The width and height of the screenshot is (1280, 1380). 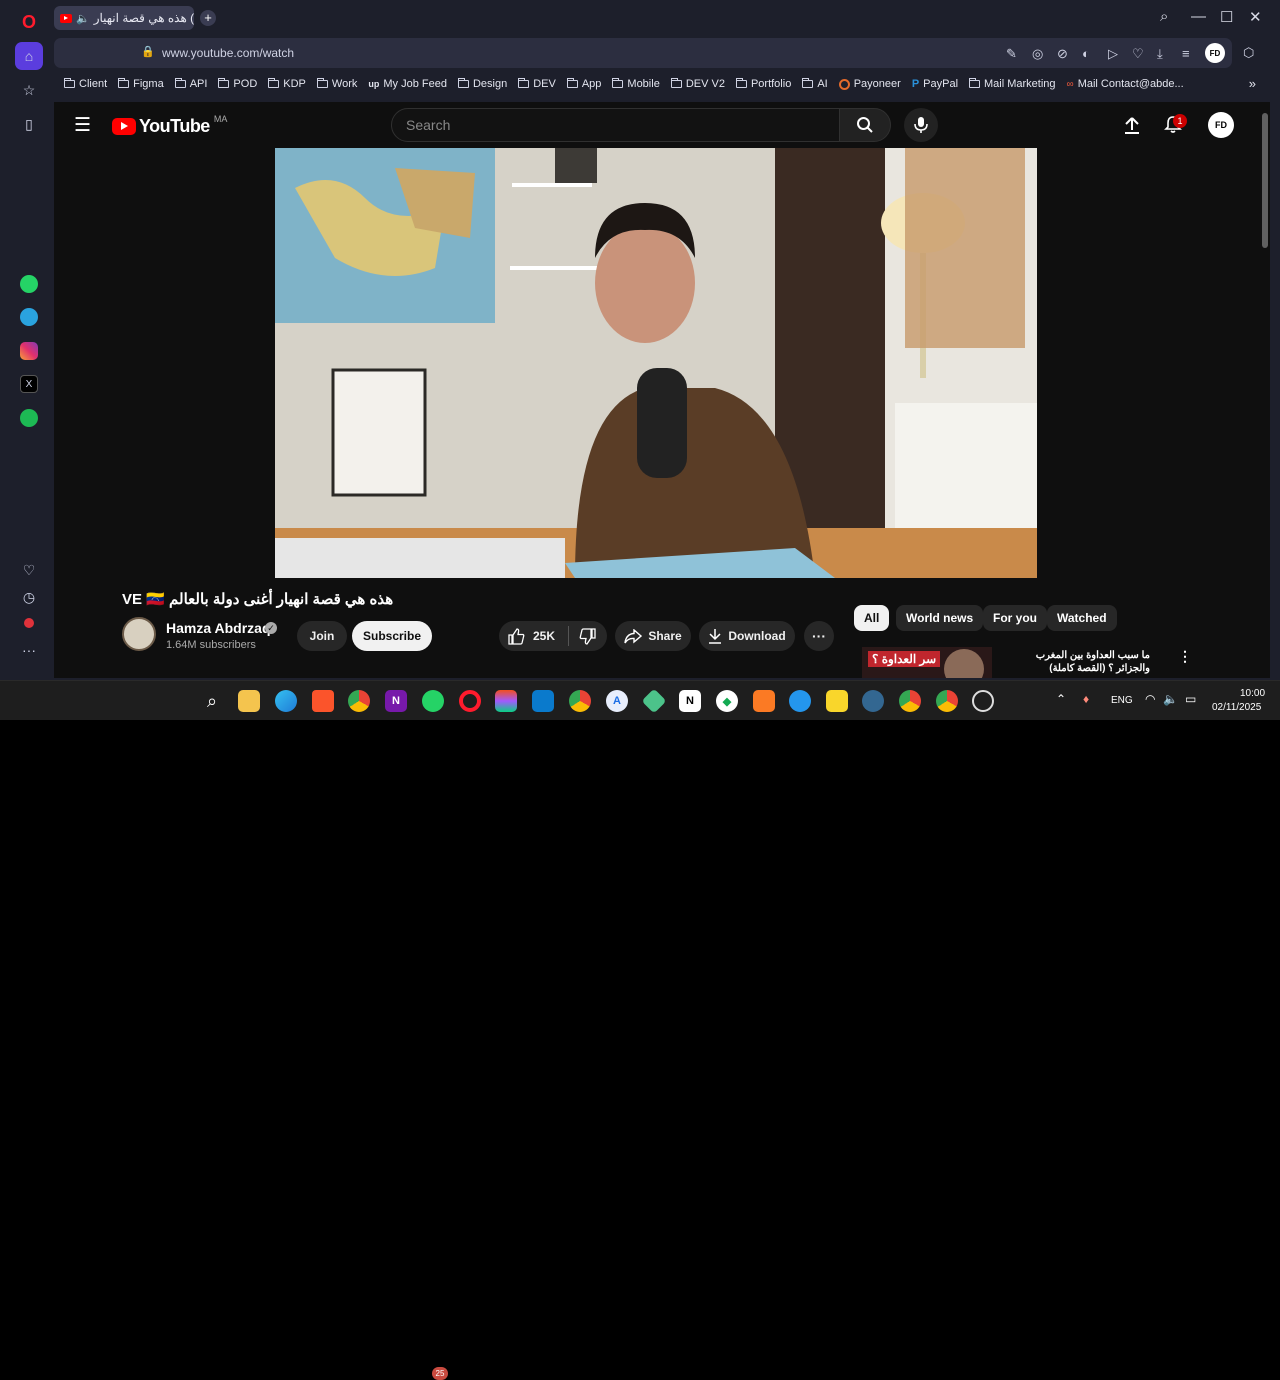 What do you see at coordinates (1086, 53) in the screenshot?
I see `vpn-icon: ◐` at bounding box center [1086, 53].